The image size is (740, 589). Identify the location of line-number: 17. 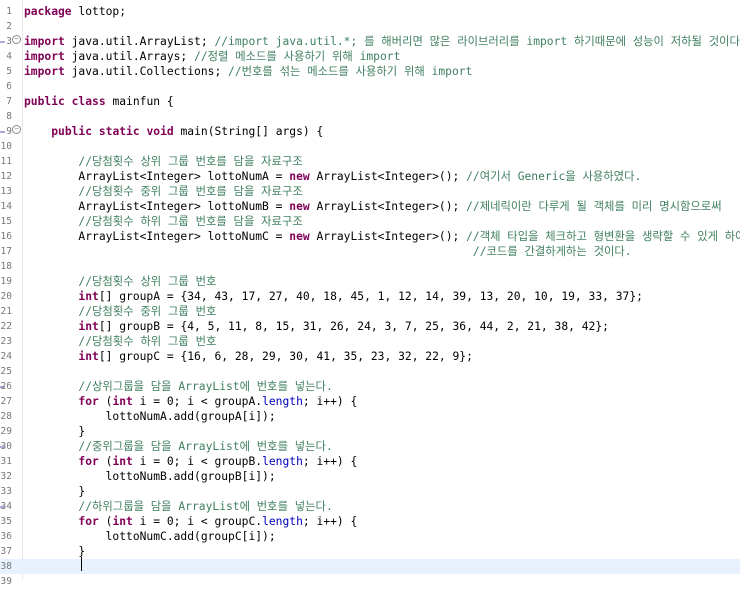
(6, 251).